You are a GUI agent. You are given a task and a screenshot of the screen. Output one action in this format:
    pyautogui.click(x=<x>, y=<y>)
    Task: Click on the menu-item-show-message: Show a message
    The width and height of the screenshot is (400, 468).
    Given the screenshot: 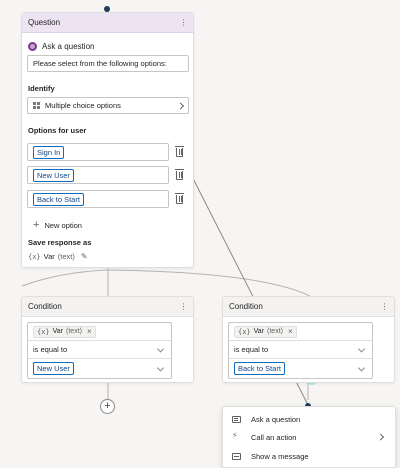 What is the action you would take?
    pyautogui.click(x=309, y=456)
    